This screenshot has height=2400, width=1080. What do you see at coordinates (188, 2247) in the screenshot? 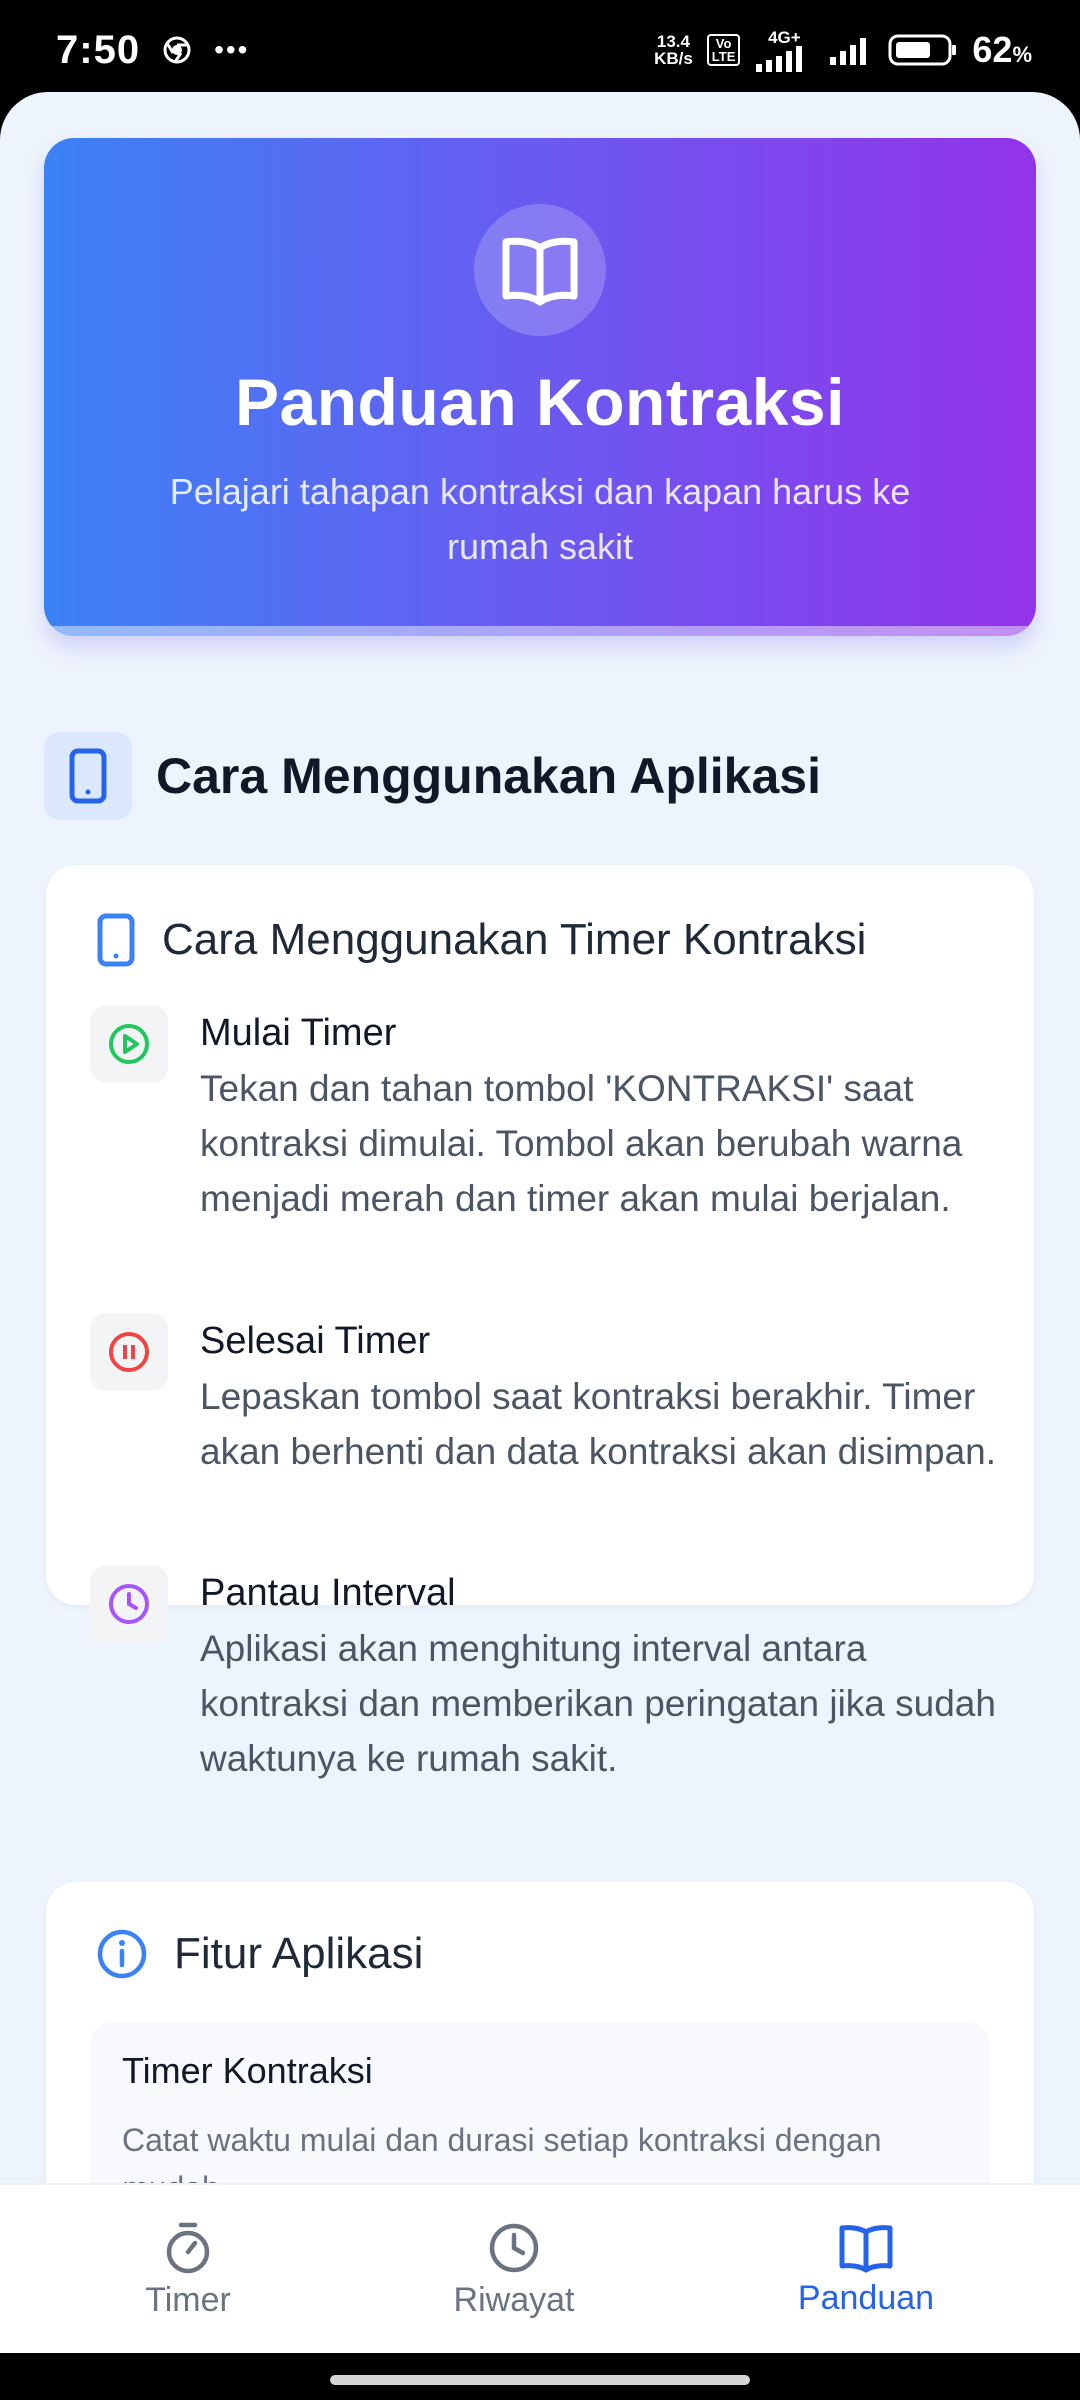
I see `stopwatch-icon` at bounding box center [188, 2247].